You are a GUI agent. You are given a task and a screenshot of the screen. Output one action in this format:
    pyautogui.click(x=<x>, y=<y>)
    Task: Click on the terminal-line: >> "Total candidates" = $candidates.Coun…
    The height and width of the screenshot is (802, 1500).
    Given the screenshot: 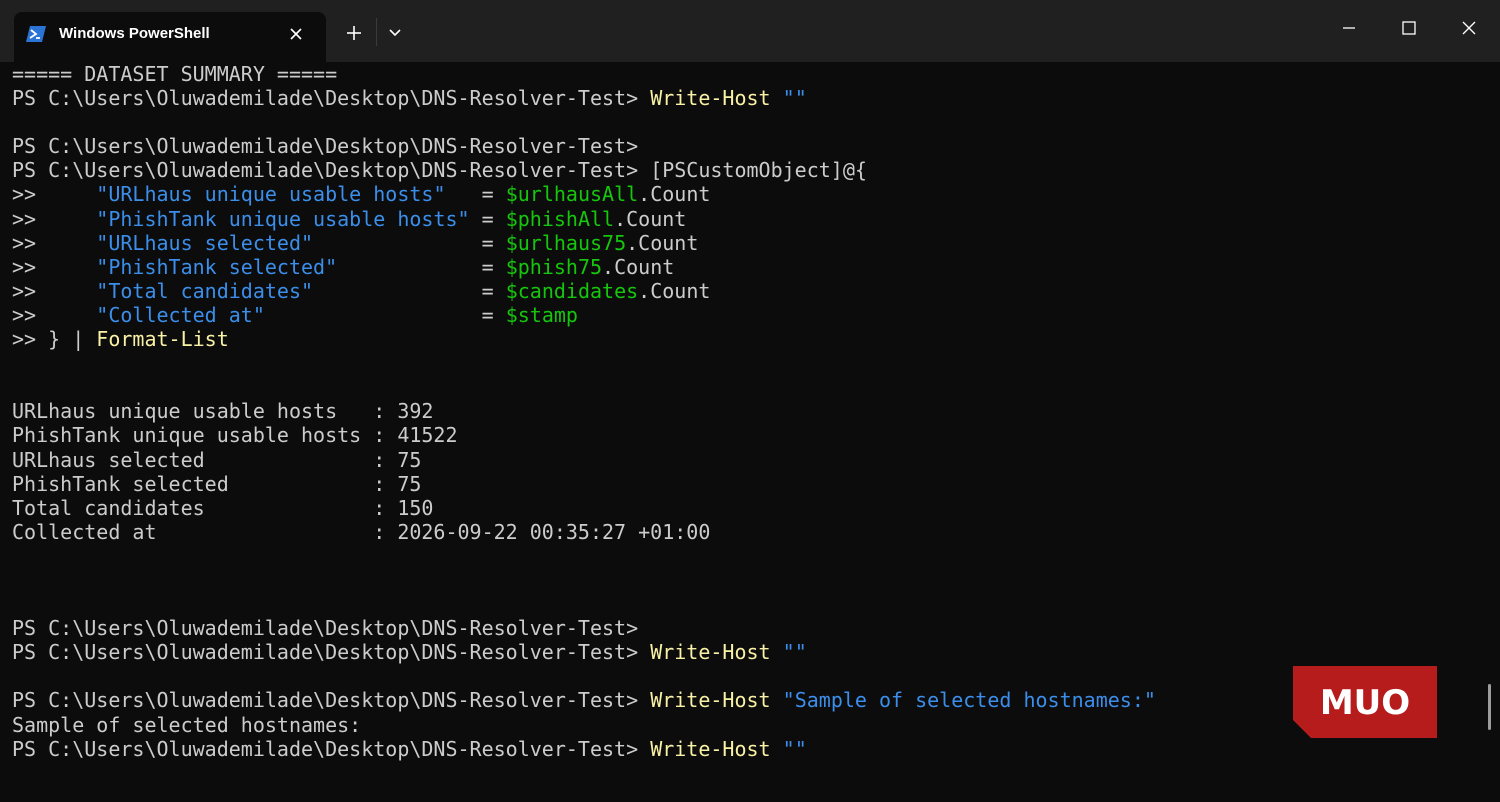 What is the action you would take?
    pyautogui.click(x=742, y=291)
    